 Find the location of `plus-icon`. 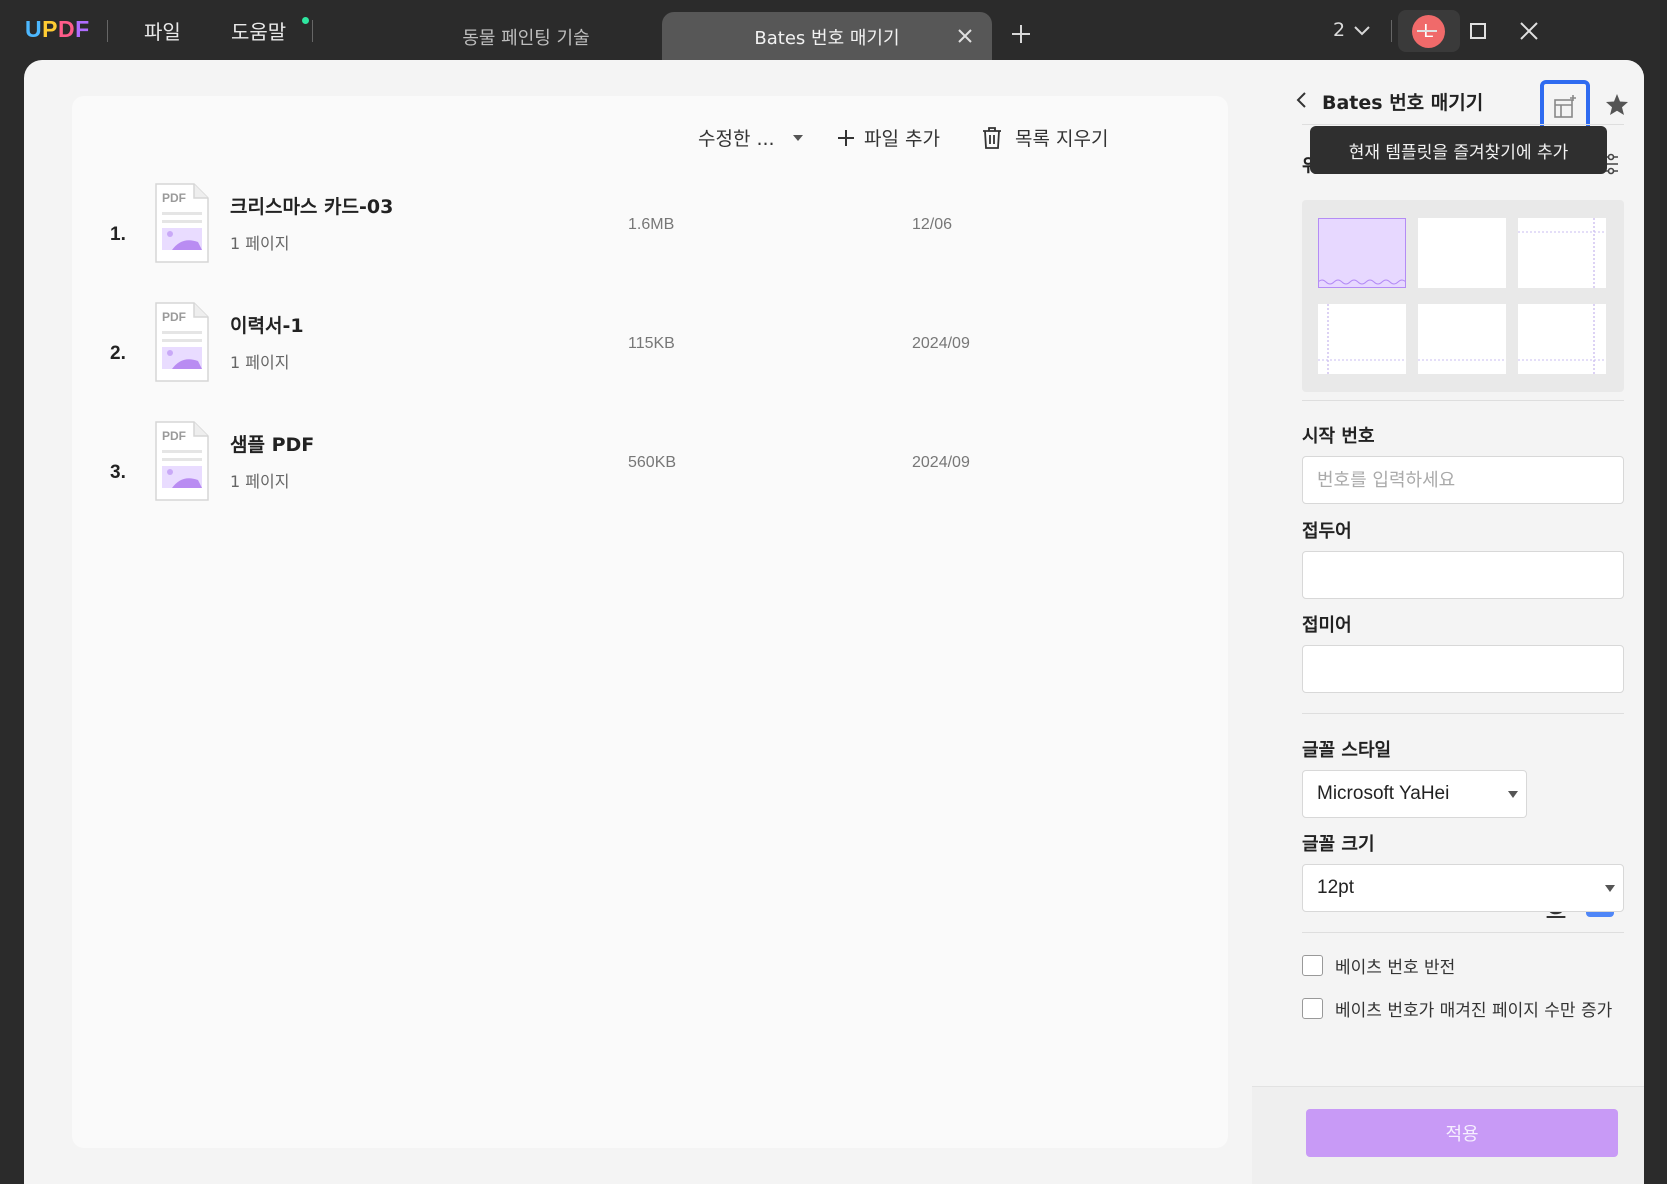

plus-icon is located at coordinates (846, 137).